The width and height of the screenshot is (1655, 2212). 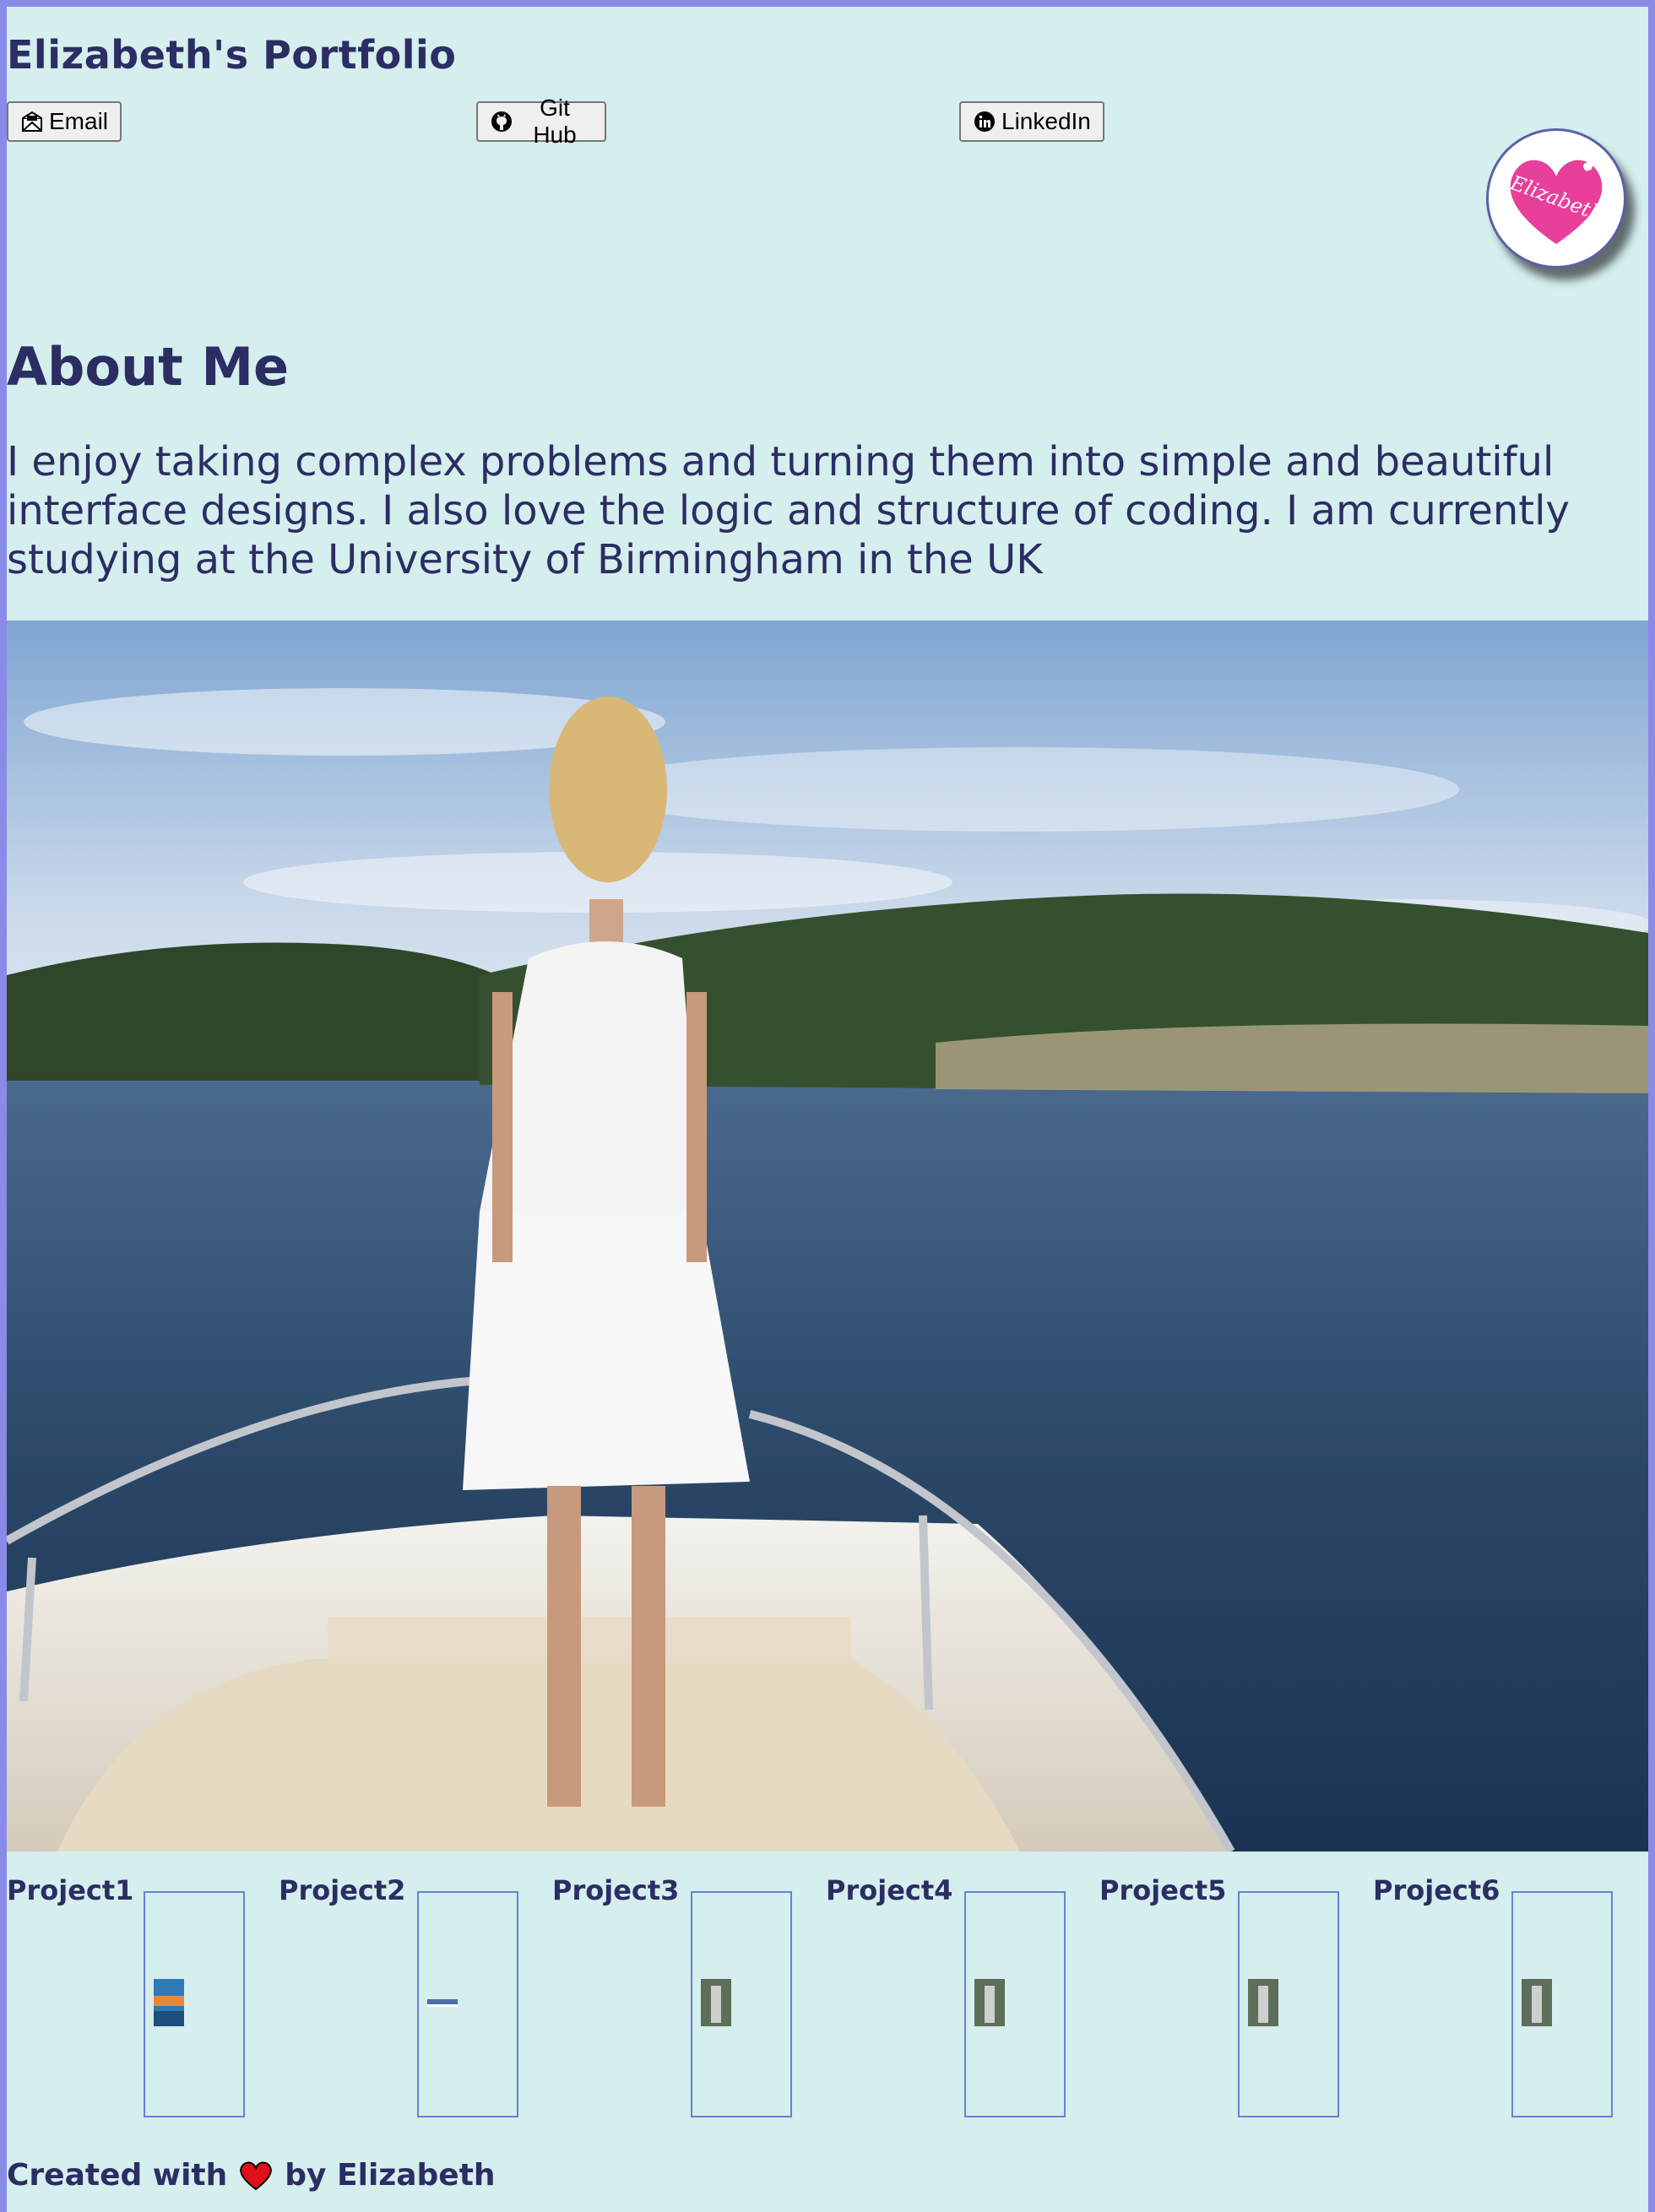 I want to click on site-title: Elizabeth's Portfolio, so click(x=232, y=55).